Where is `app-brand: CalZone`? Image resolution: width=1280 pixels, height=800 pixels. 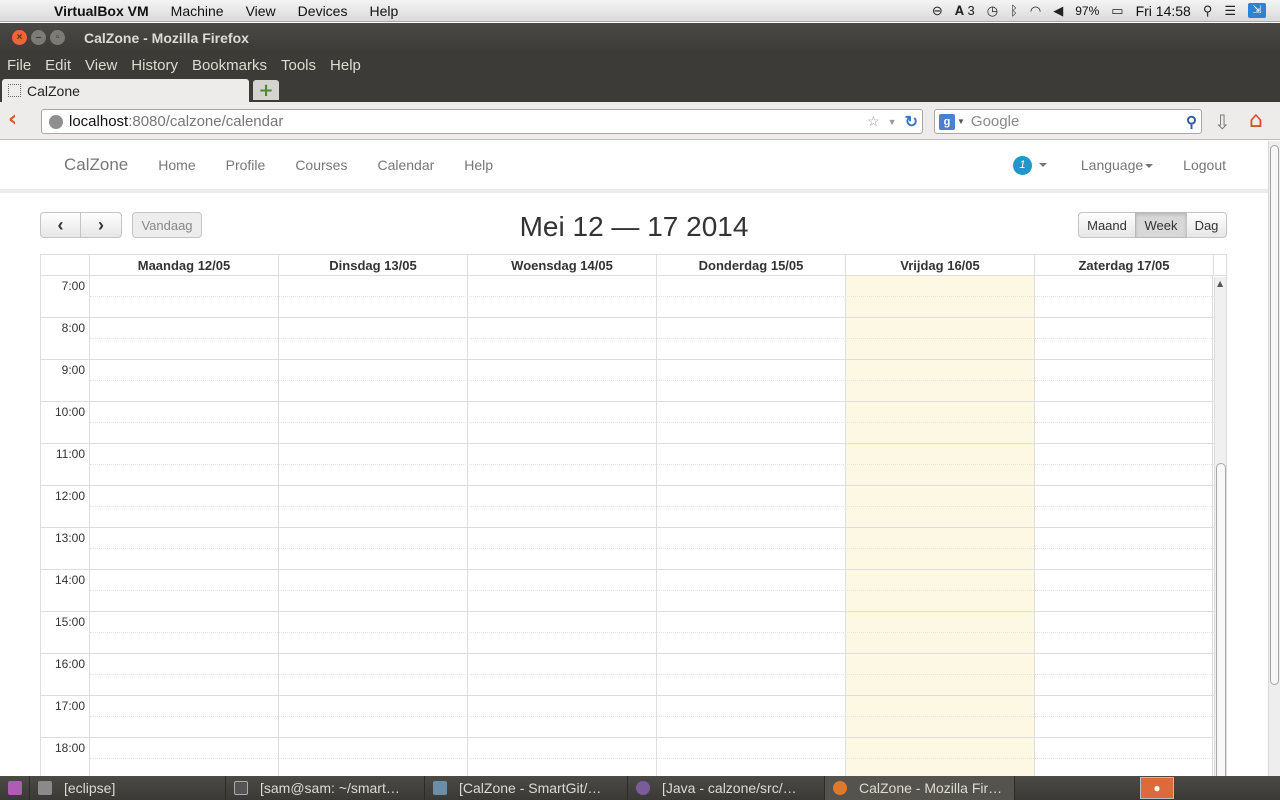 app-brand: CalZone is located at coordinates (96, 165).